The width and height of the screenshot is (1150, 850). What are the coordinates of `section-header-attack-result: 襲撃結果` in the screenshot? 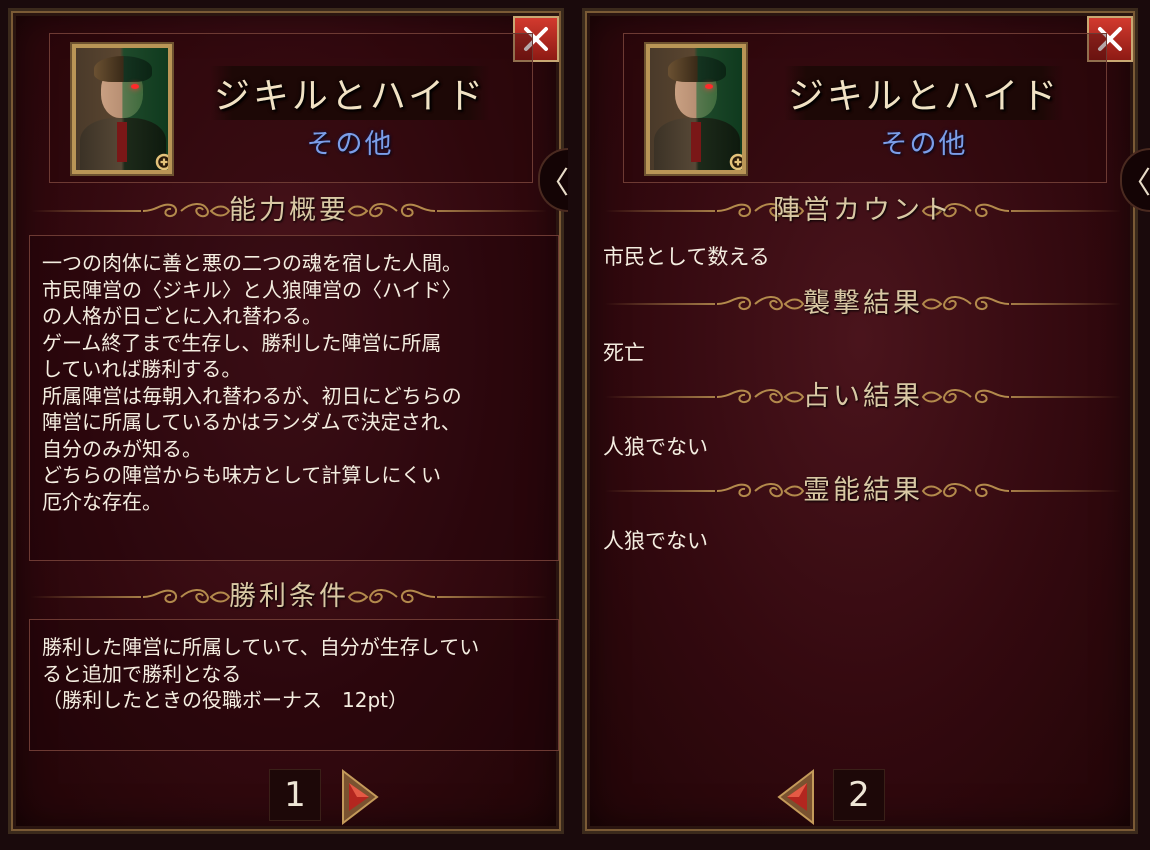 It's located at (863, 304).